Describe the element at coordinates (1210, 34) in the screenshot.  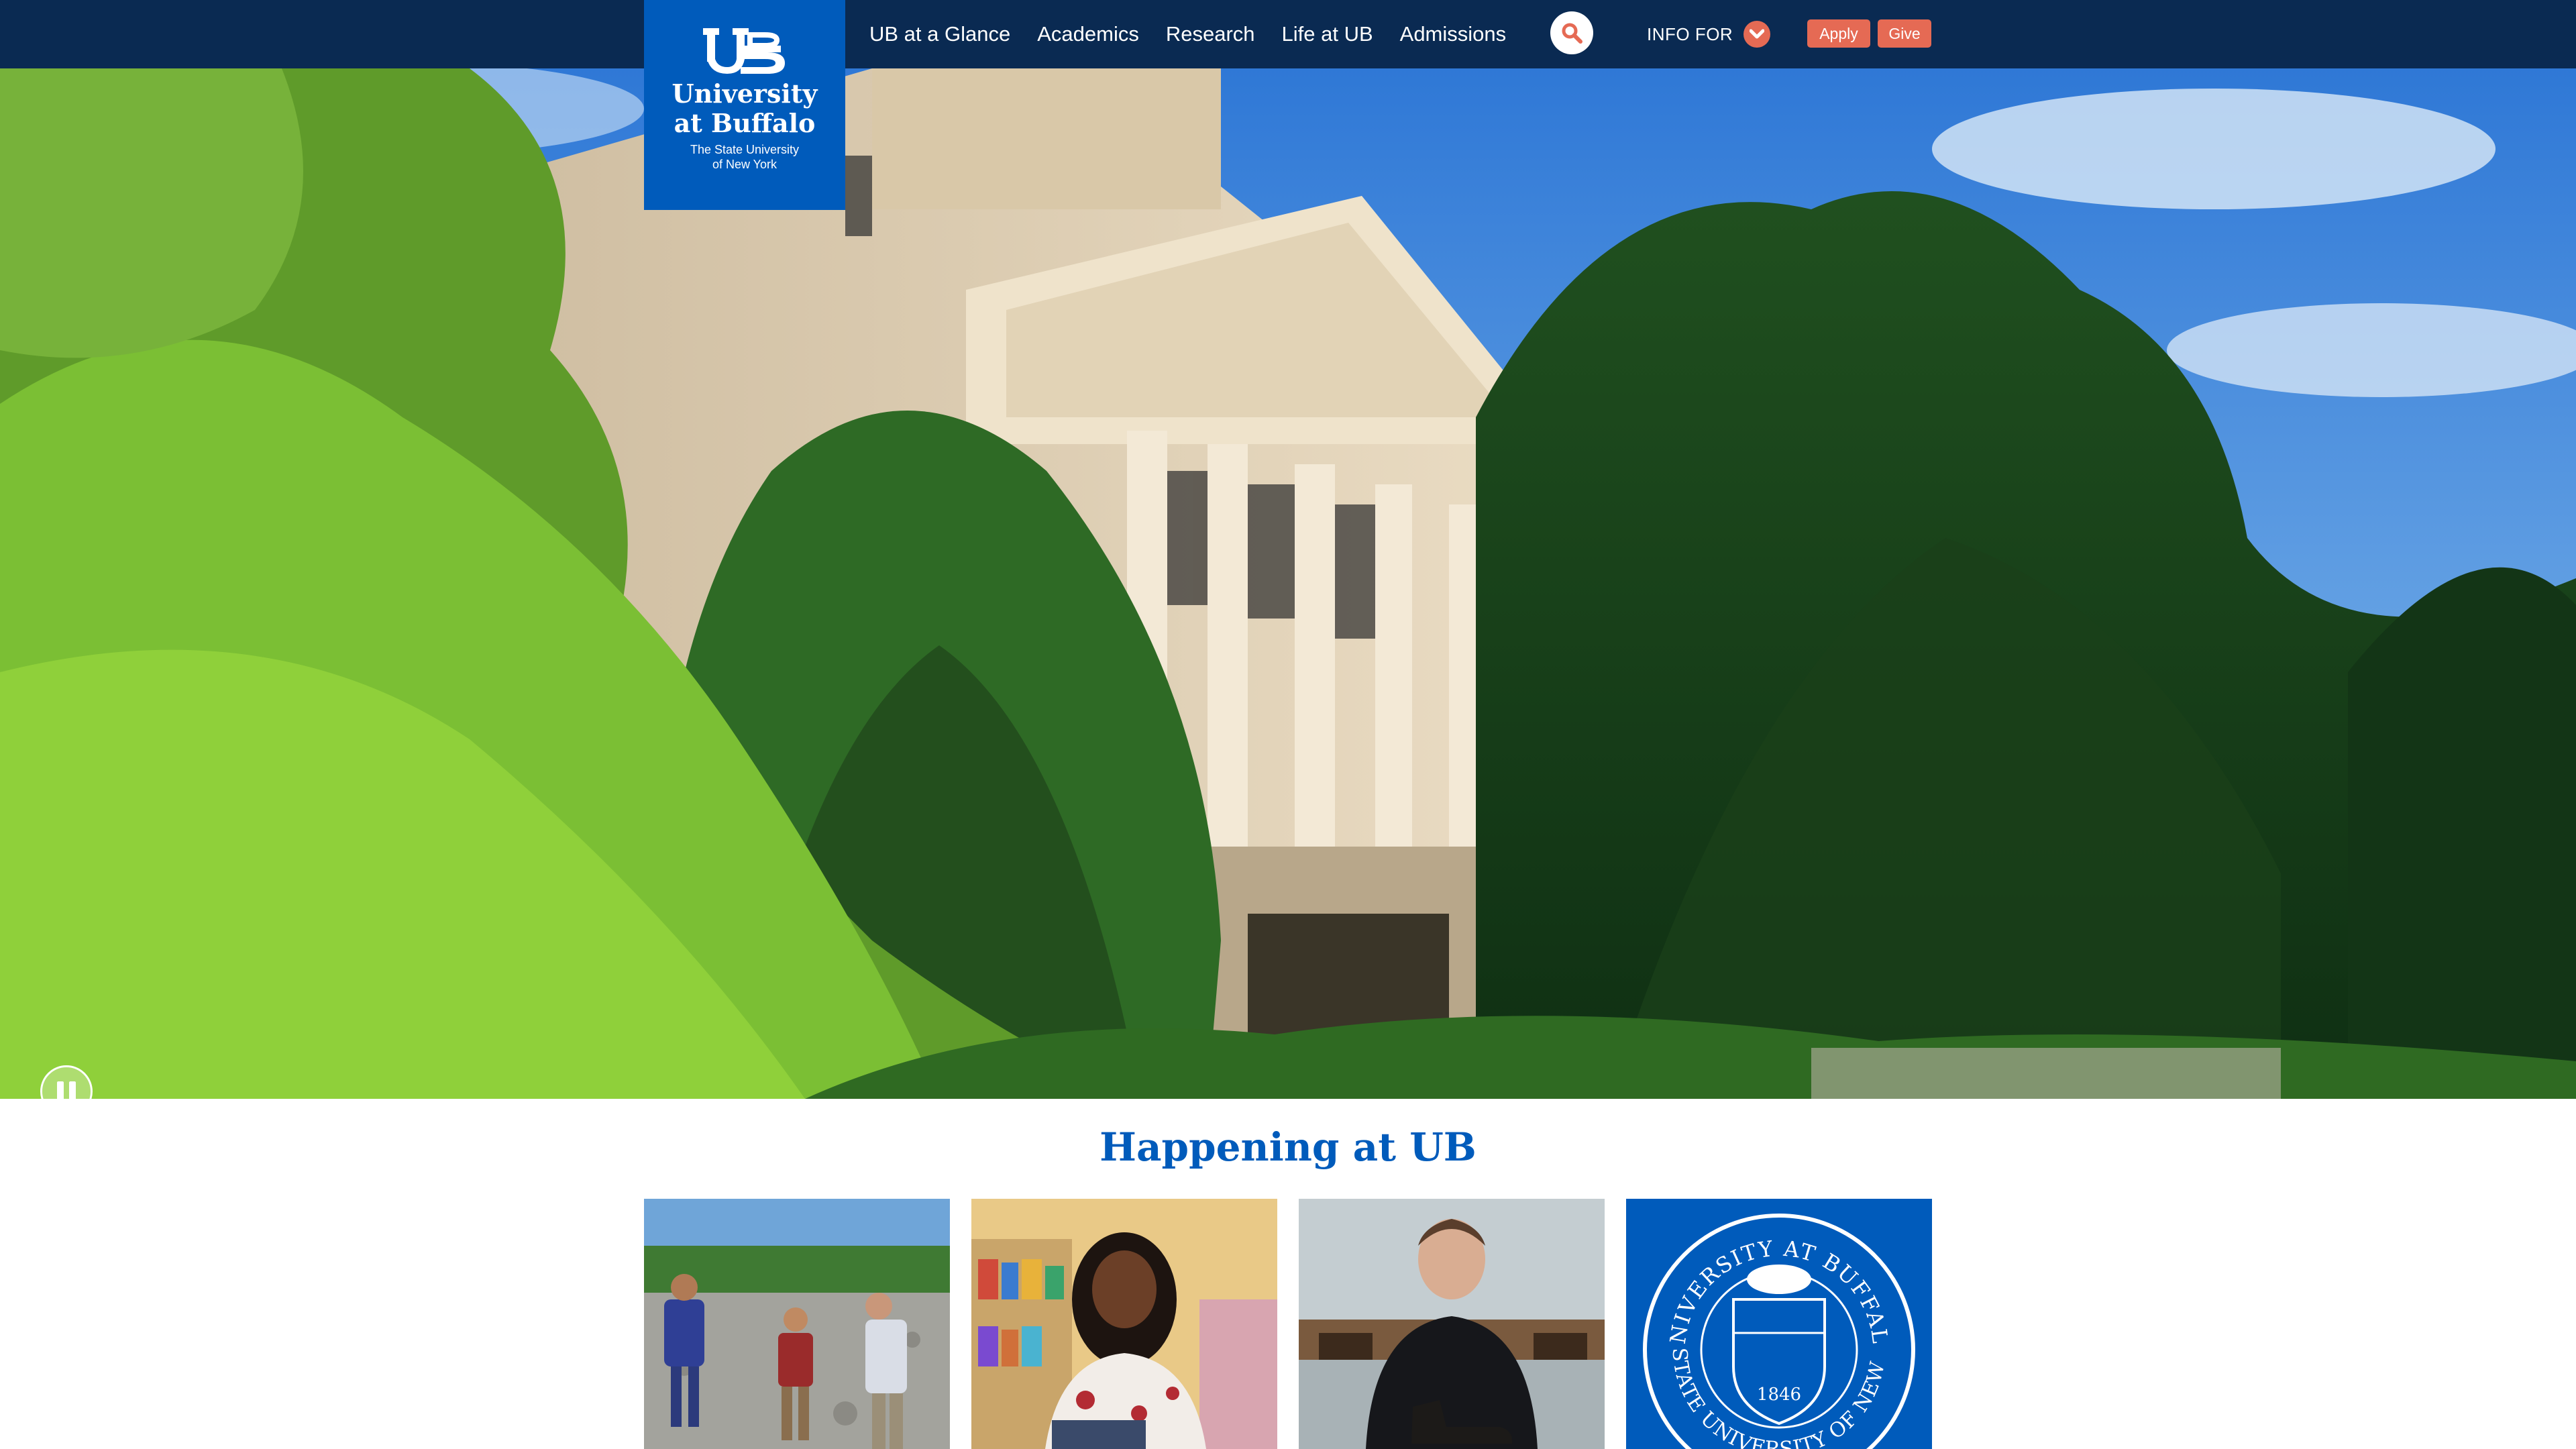
I see `nav-research: Research` at that location.